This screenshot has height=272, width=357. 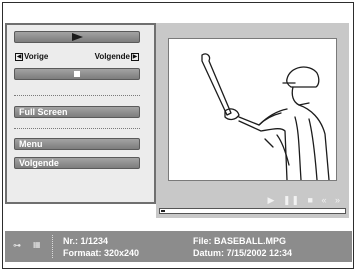 I want to click on play-button, so click(x=77, y=37).